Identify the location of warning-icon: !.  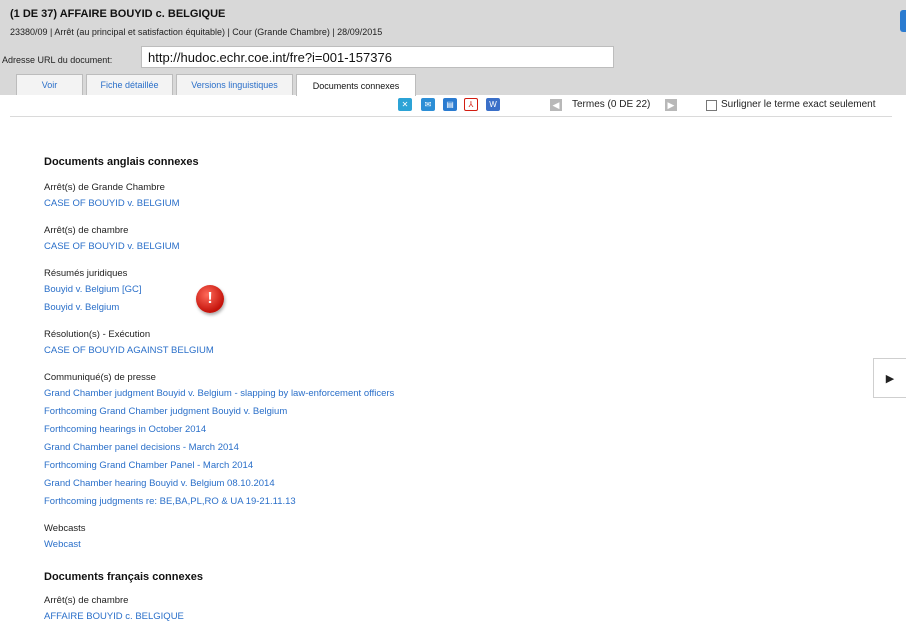
(210, 299).